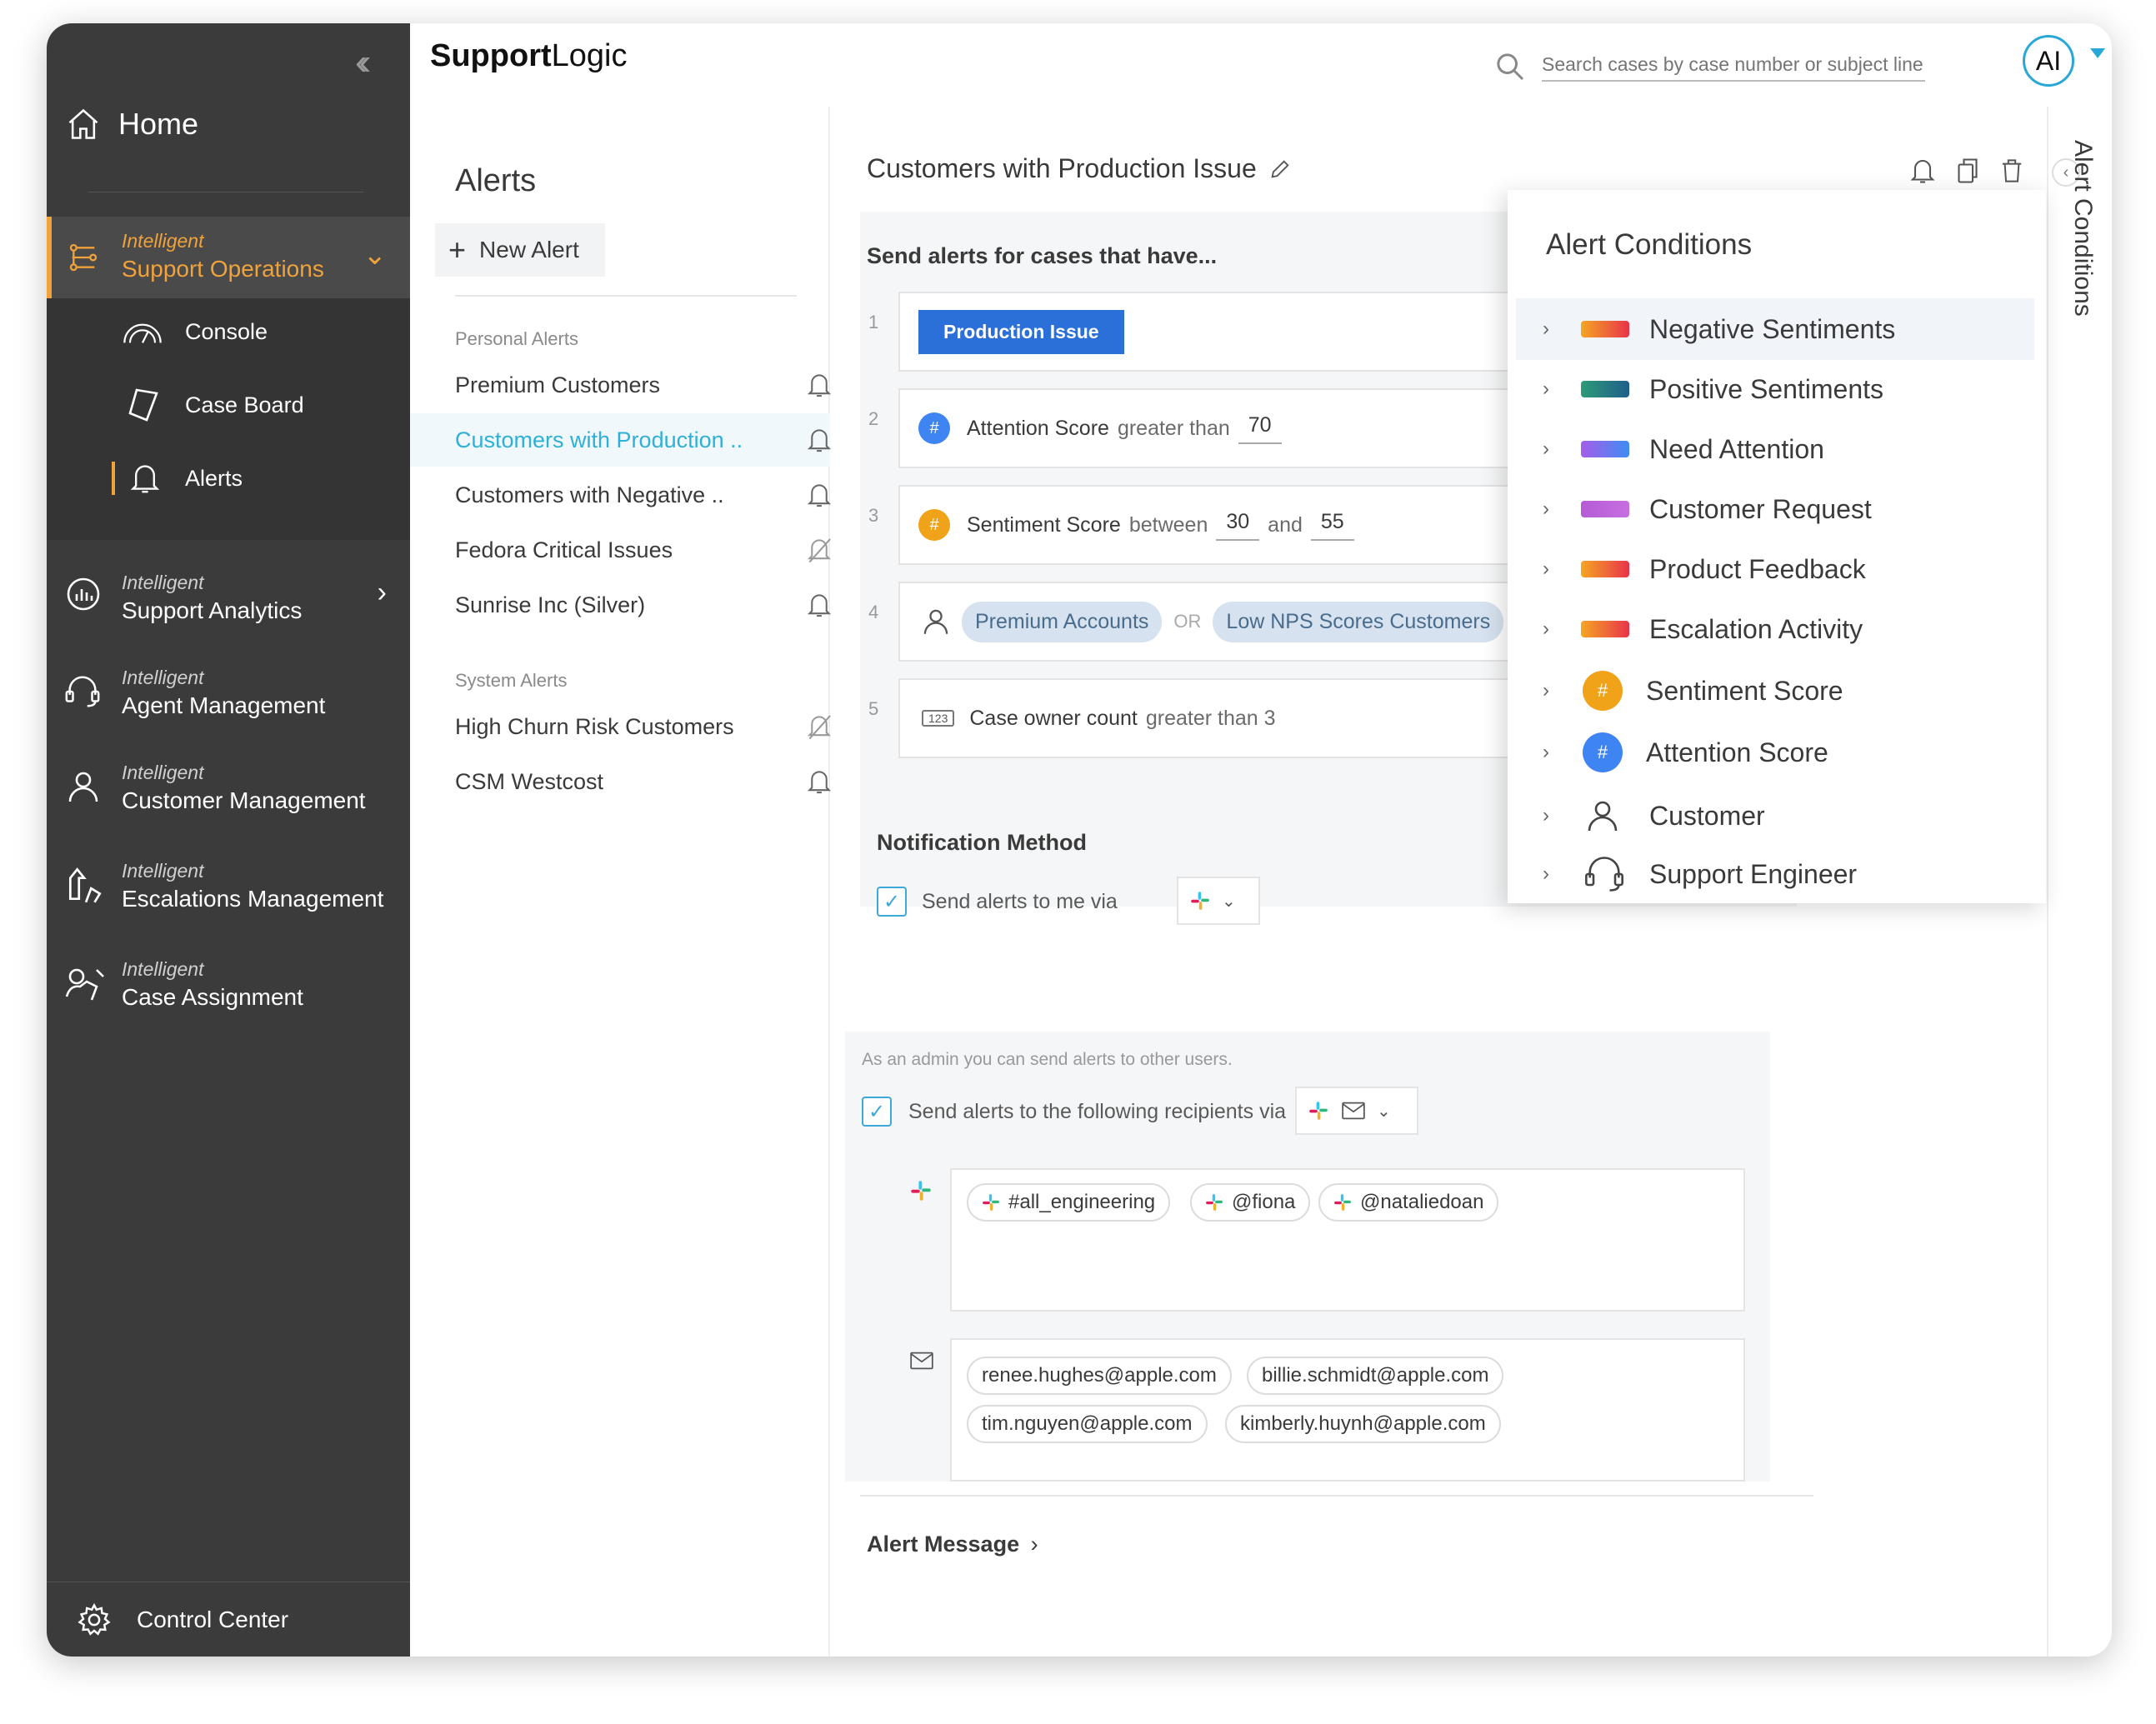  Describe the element at coordinates (594, 726) in the screenshot. I see `alert-item-label: High Churn Risk Customers` at that location.